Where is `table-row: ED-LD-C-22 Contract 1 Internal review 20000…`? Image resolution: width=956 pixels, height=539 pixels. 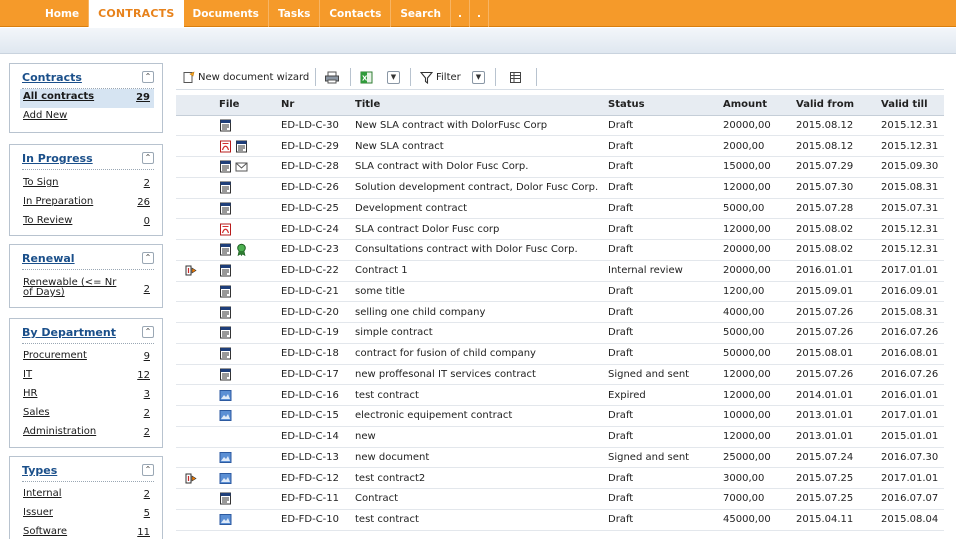
table-row: ED-LD-C-22 Contract 1 Internal review 20000… is located at coordinates (560, 271).